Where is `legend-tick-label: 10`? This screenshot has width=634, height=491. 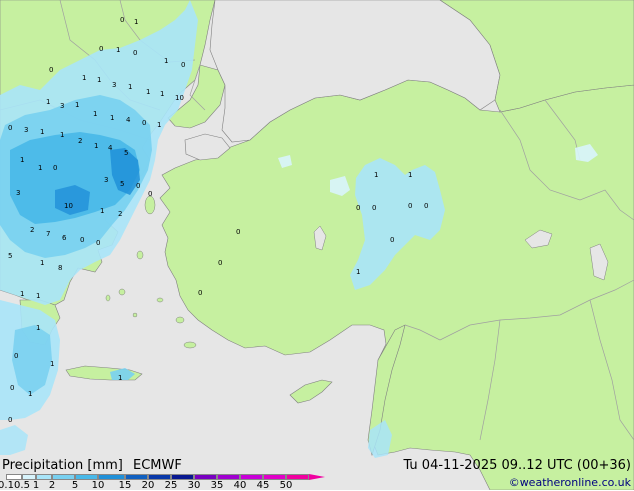 legend-tick-label: 10 is located at coordinates (98, 485).